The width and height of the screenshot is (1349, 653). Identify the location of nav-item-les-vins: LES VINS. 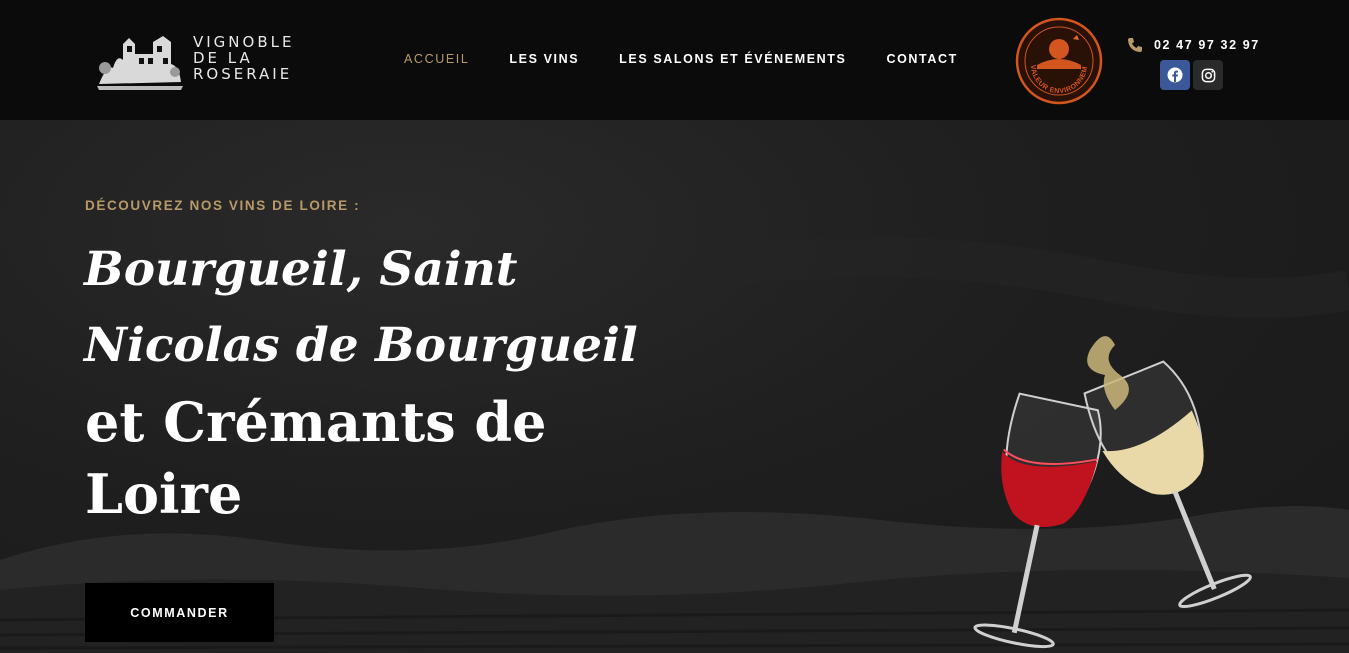
(544, 59).